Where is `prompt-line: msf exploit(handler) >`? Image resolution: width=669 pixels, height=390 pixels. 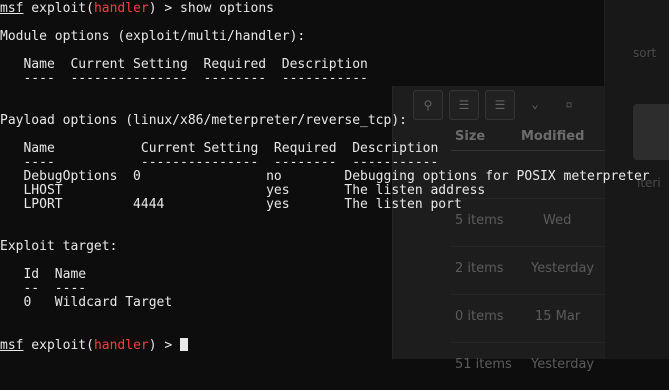 prompt-line: msf exploit(handler) > is located at coordinates (94, 345).